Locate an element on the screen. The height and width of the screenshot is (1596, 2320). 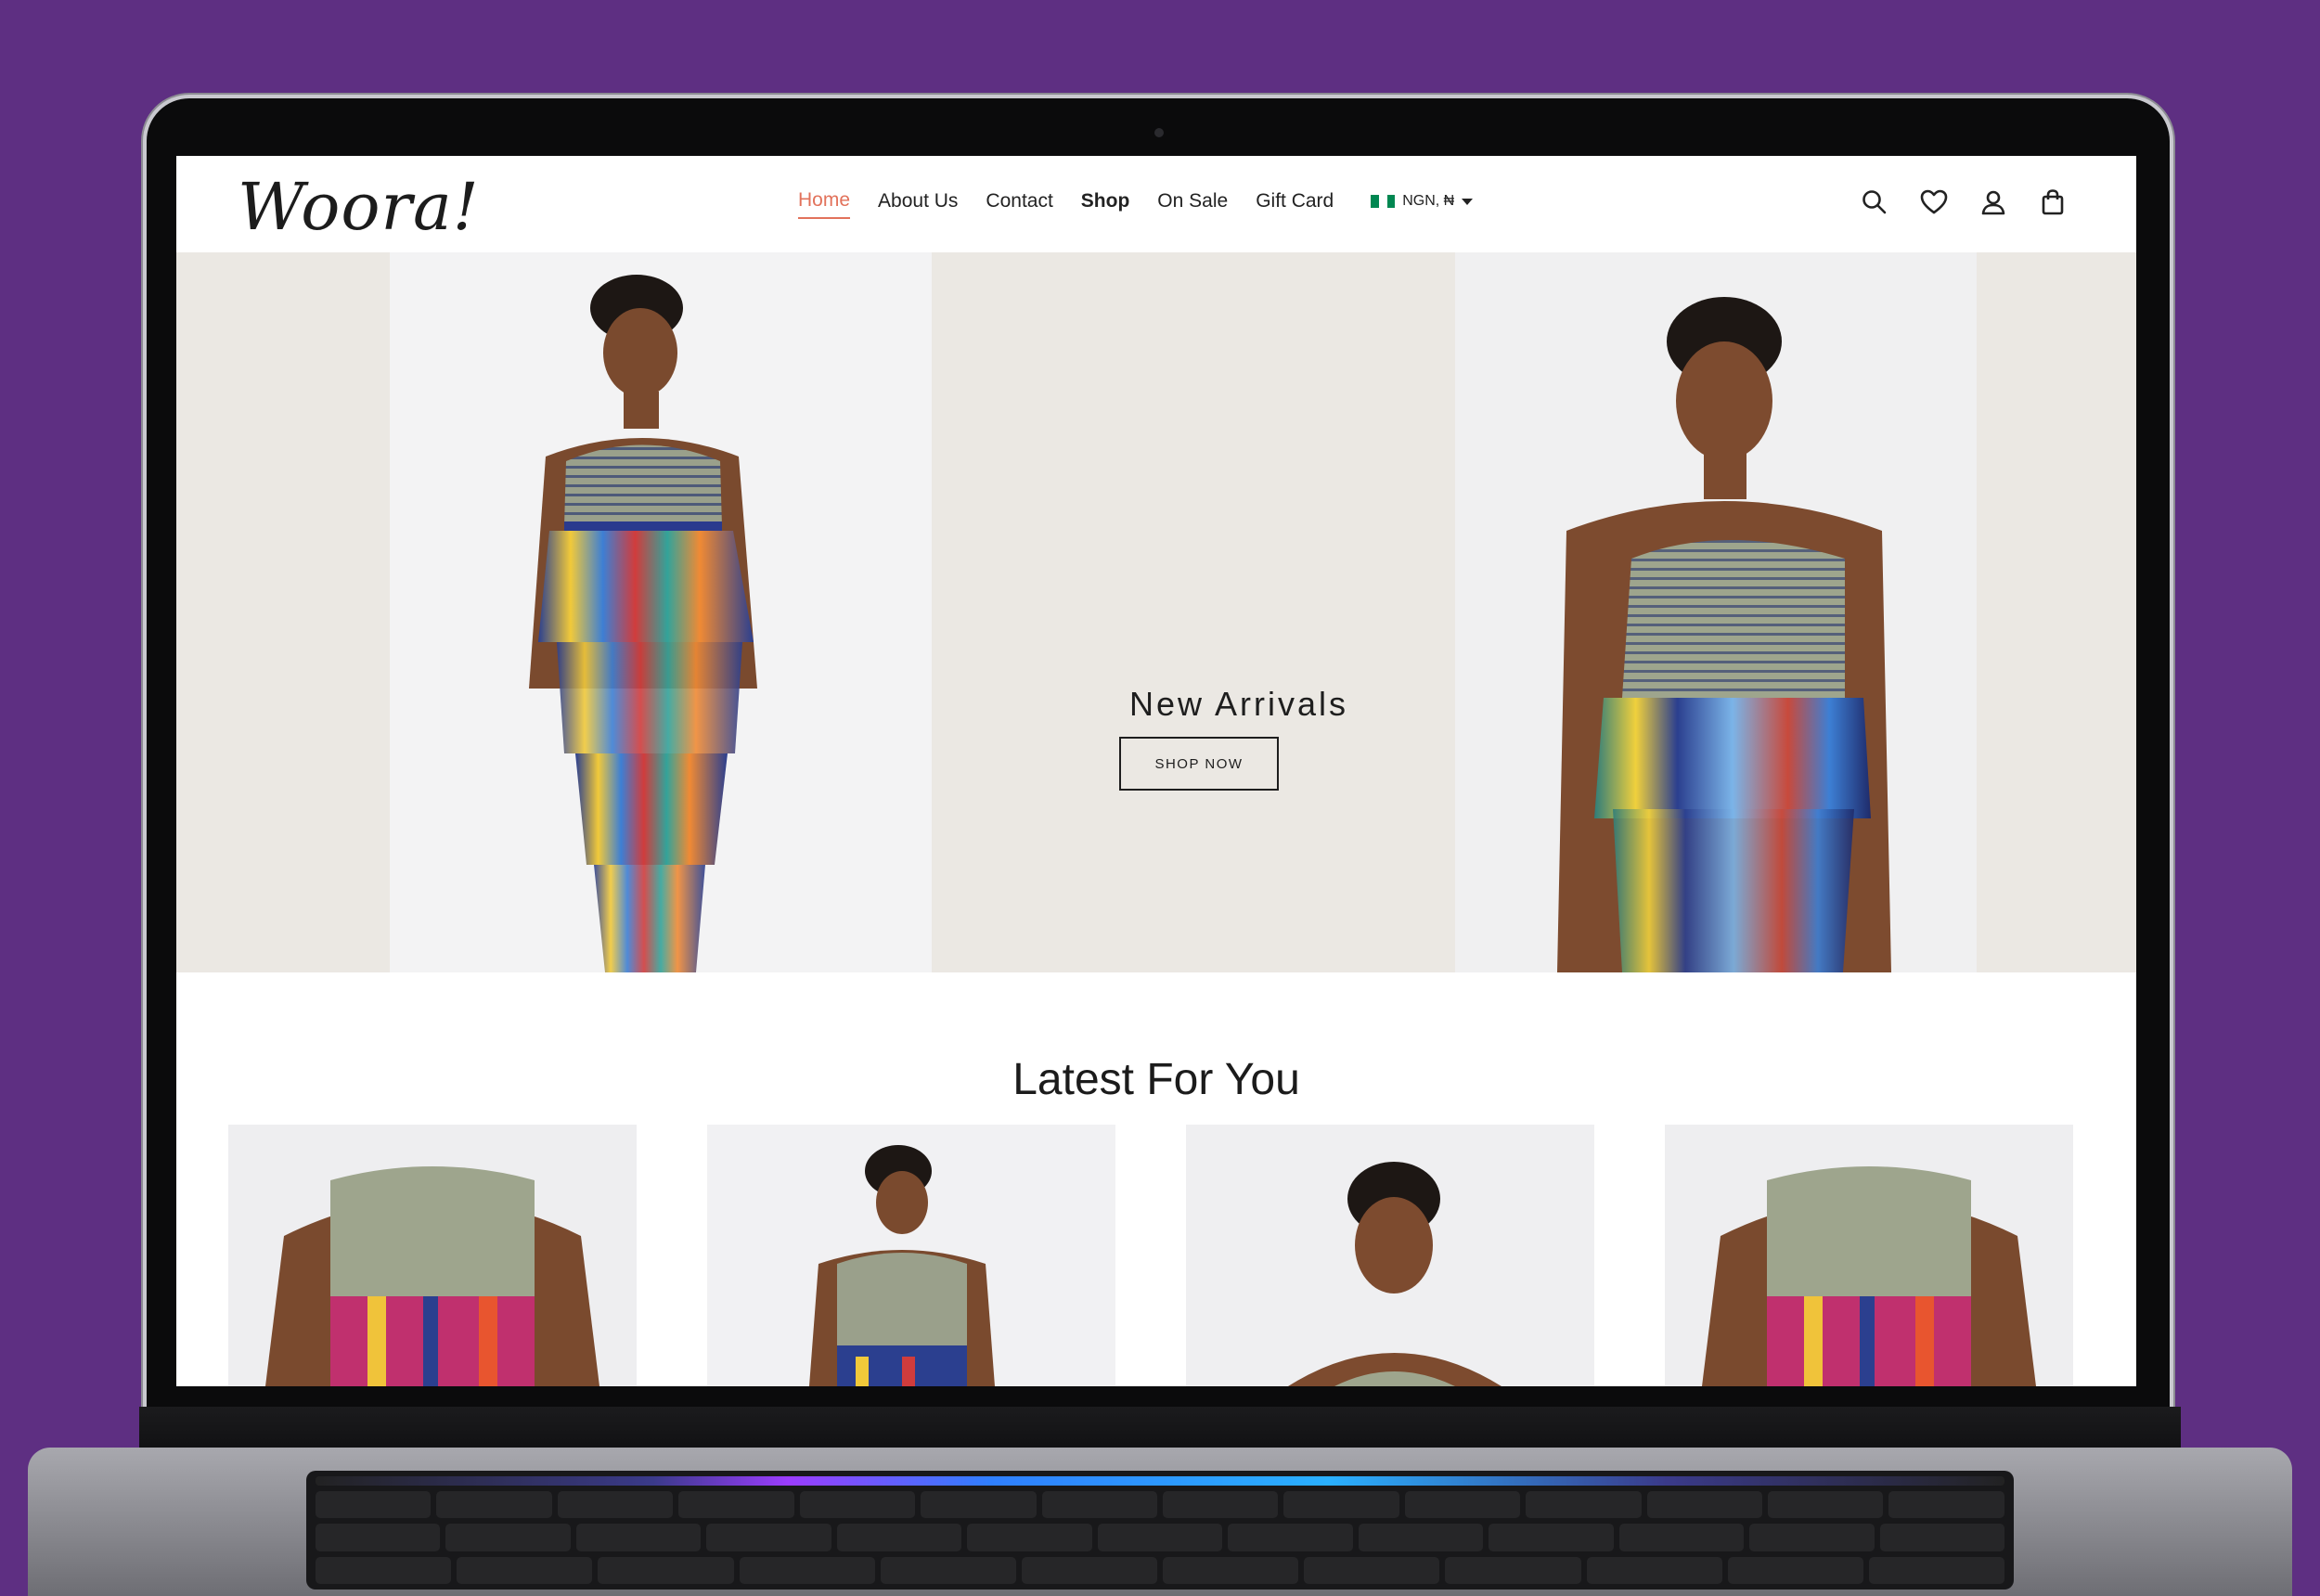
site-logo: Woora! is located at coordinates (359, 207).